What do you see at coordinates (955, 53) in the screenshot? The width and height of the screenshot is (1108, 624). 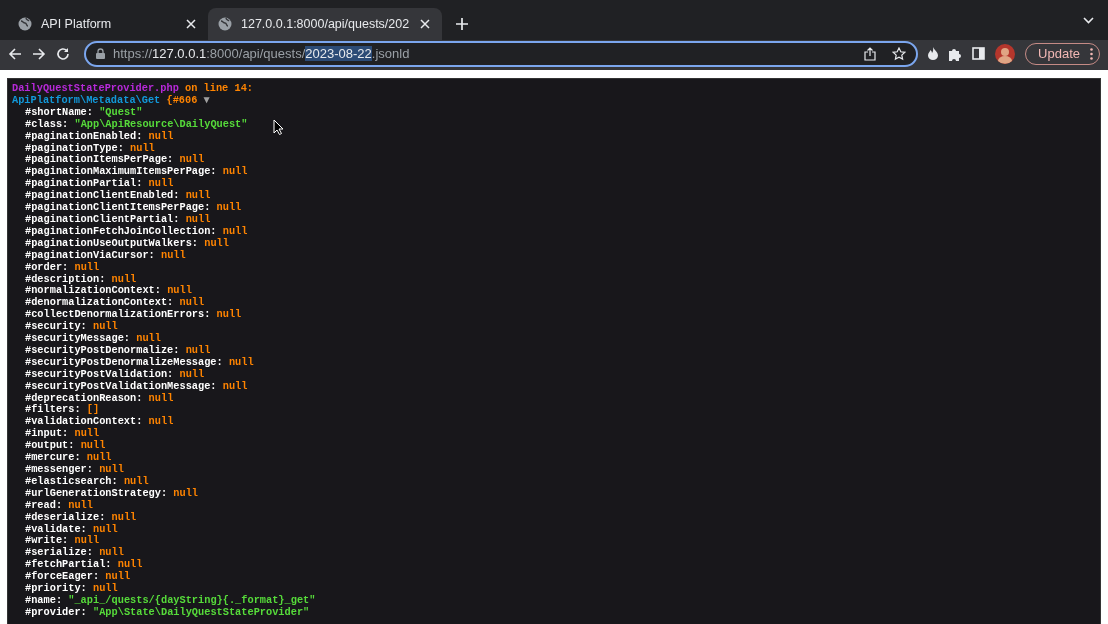 I see `puzzle-icon` at bounding box center [955, 53].